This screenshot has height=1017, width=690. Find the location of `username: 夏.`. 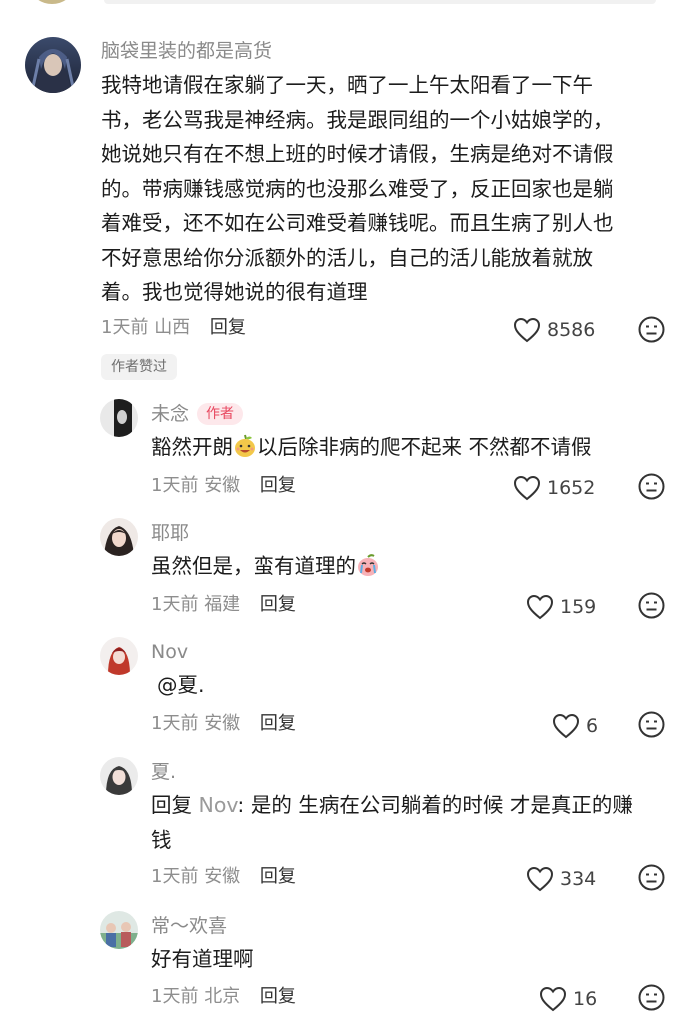

username: 夏. is located at coordinates (163, 772).